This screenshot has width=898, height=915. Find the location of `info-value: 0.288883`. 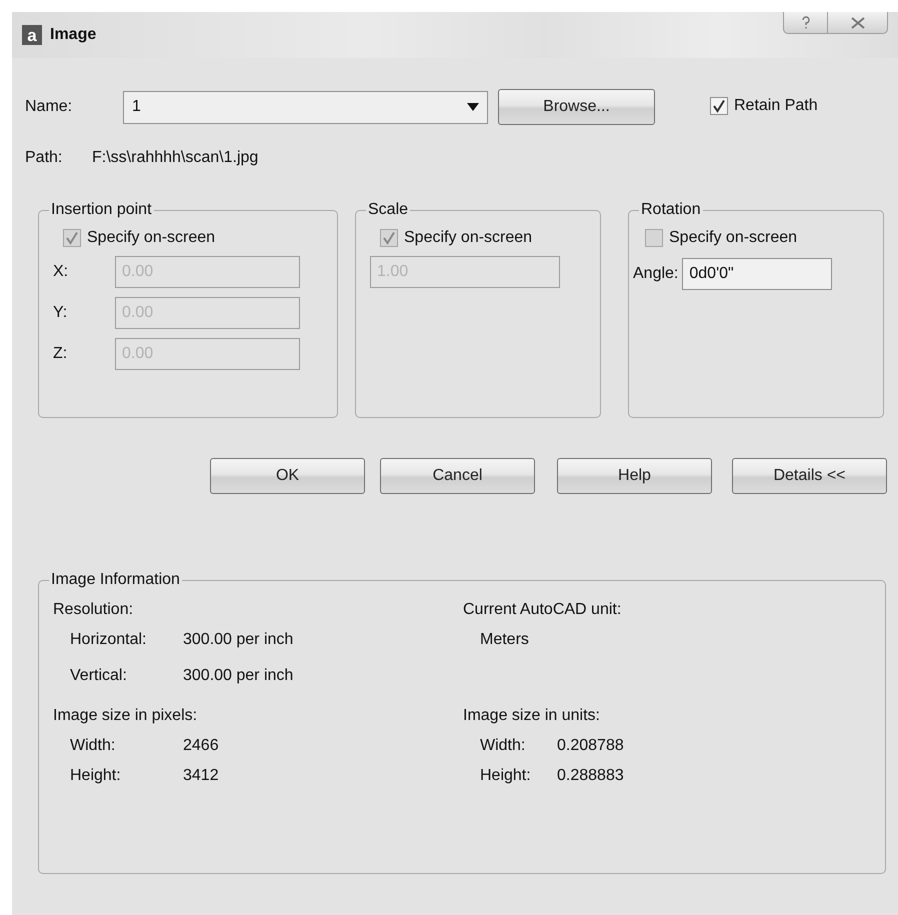

info-value: 0.288883 is located at coordinates (590, 776).